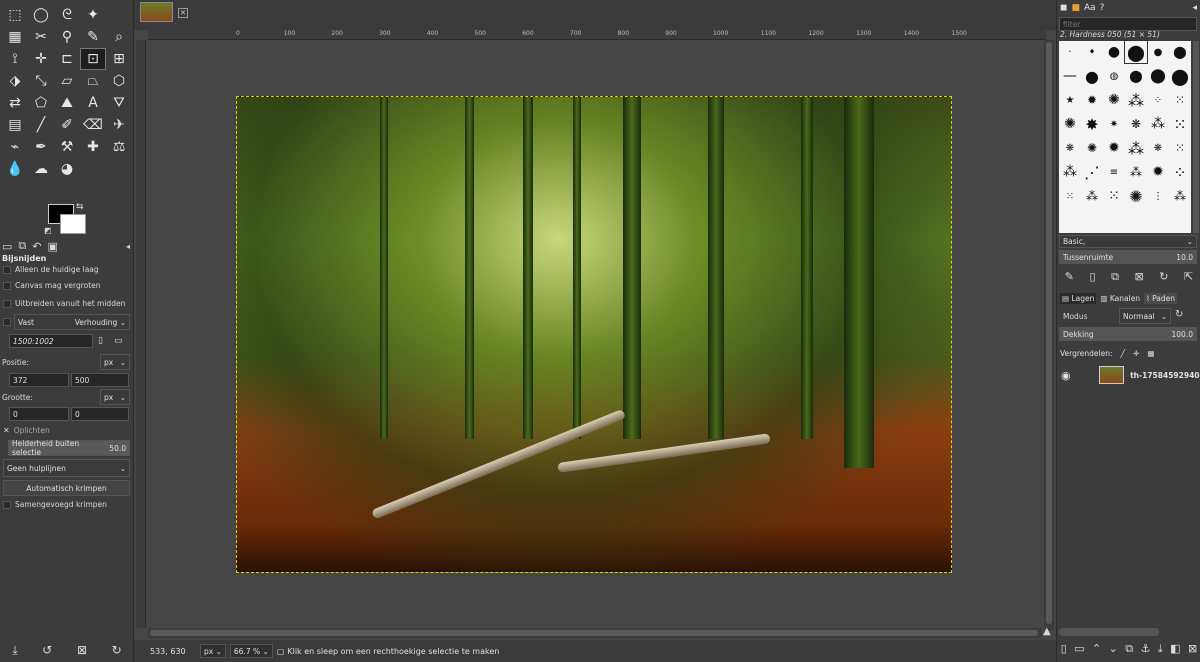  Describe the element at coordinates (1128, 24) in the screenshot. I see `brush-filter-input: filter` at that location.